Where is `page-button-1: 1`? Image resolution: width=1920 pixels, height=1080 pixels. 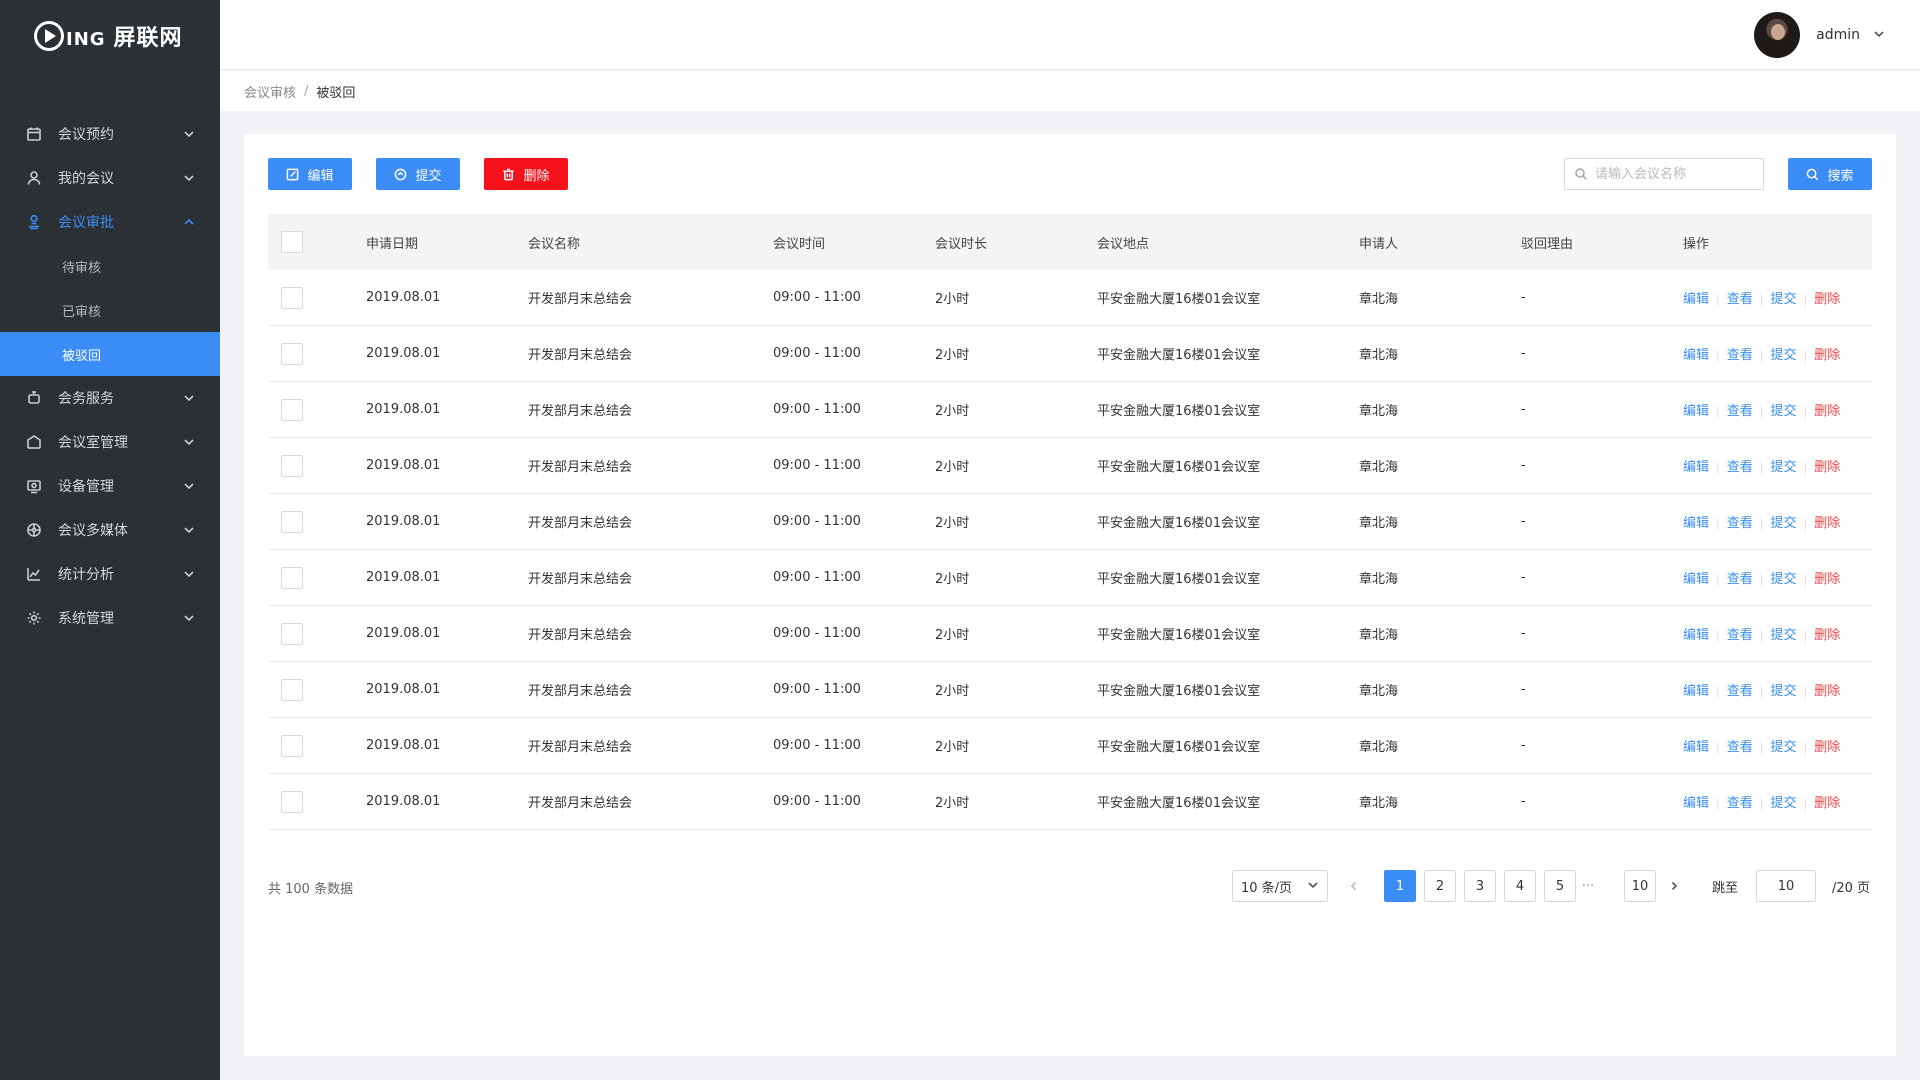
page-button-1: 1 is located at coordinates (1400, 886).